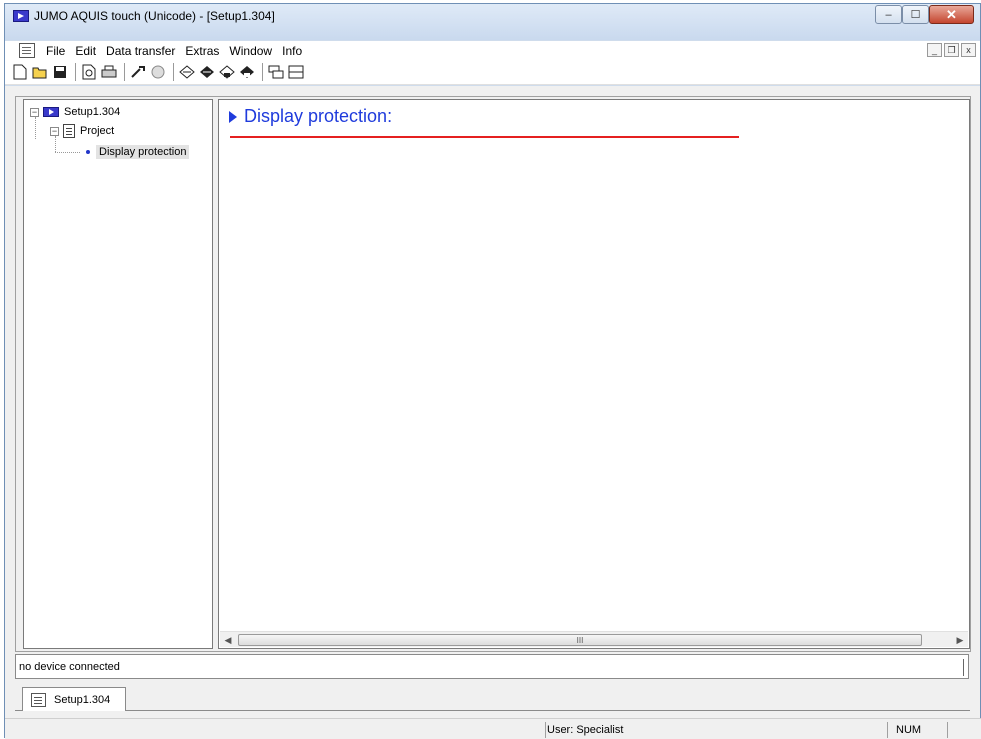 This screenshot has width=981, height=739. What do you see at coordinates (109, 72) in the screenshot?
I see `print-icon` at bounding box center [109, 72].